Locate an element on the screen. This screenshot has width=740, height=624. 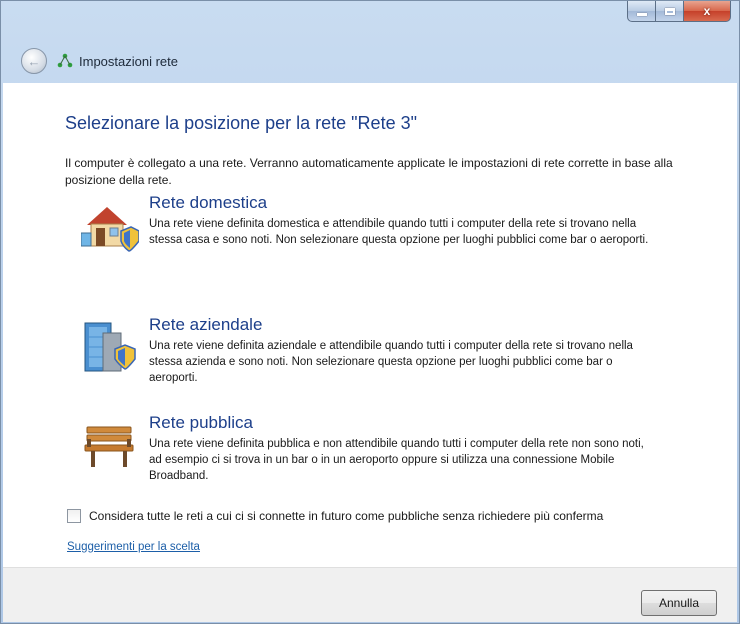
minimize-button is located at coordinates (641, 11).